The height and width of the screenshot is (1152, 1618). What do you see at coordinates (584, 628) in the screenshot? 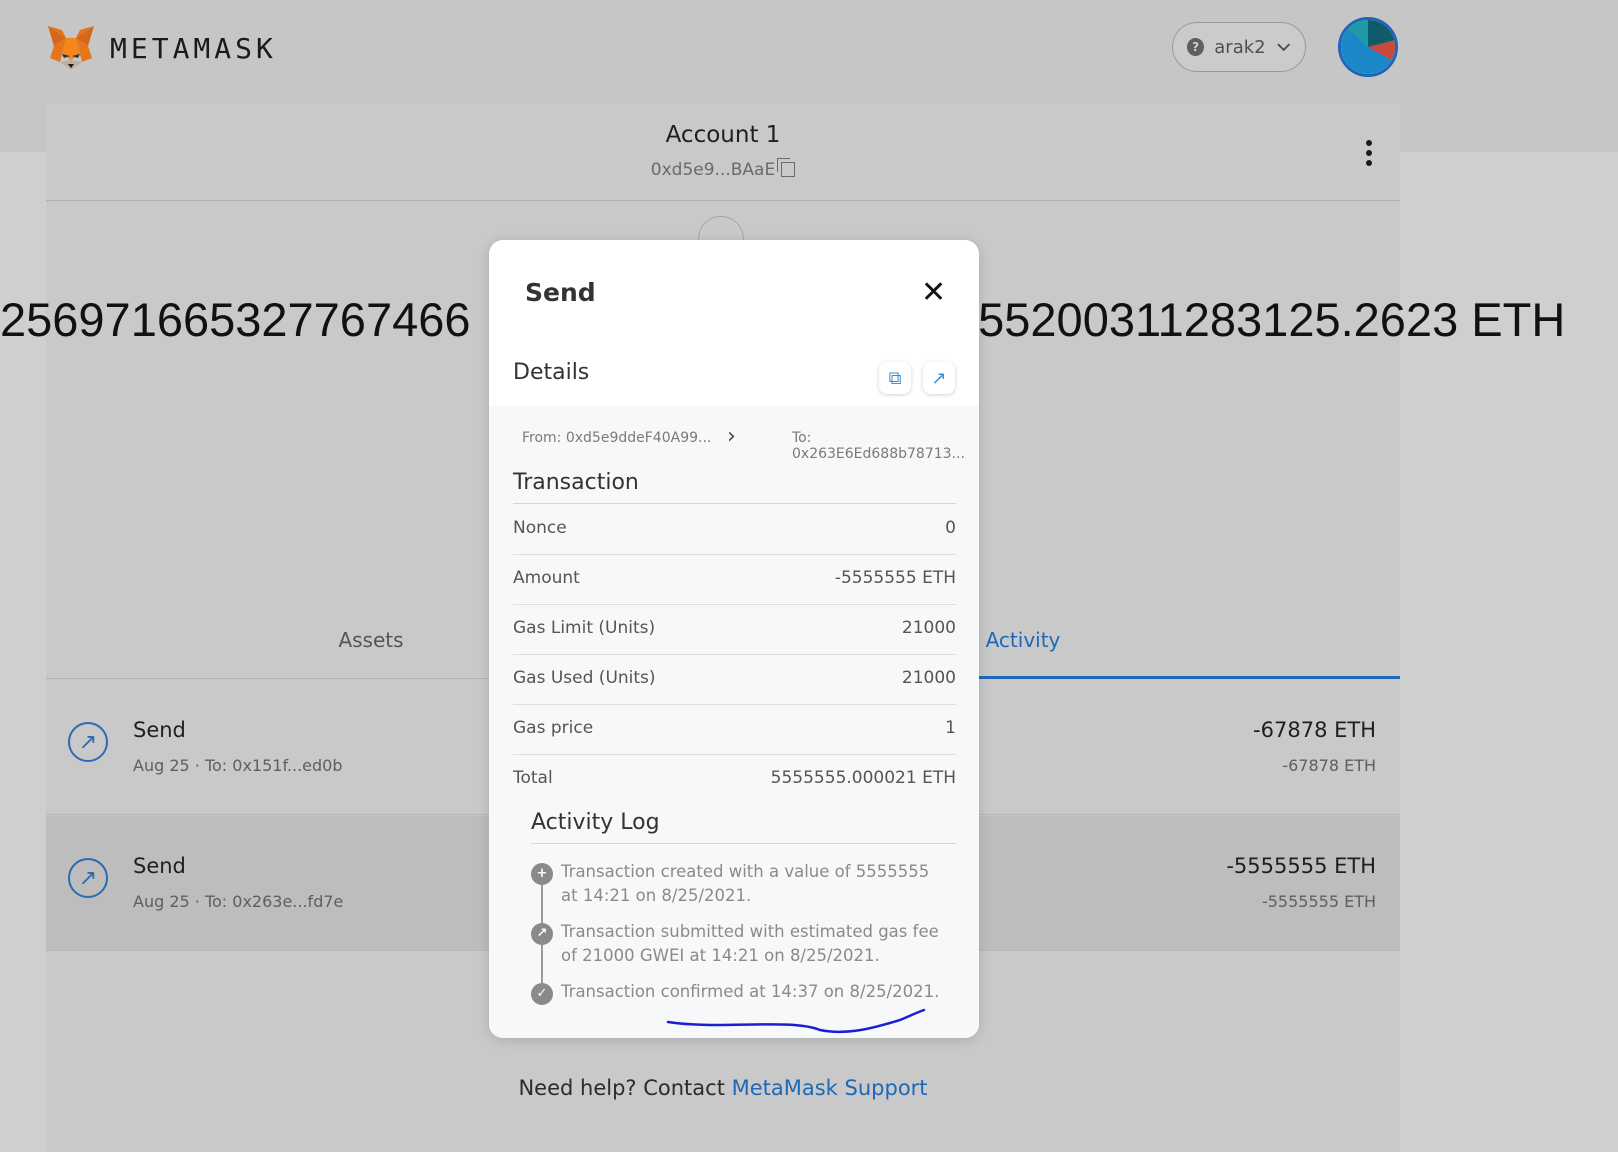
I see `detail-label: Gas Limit (Units)` at bounding box center [584, 628].